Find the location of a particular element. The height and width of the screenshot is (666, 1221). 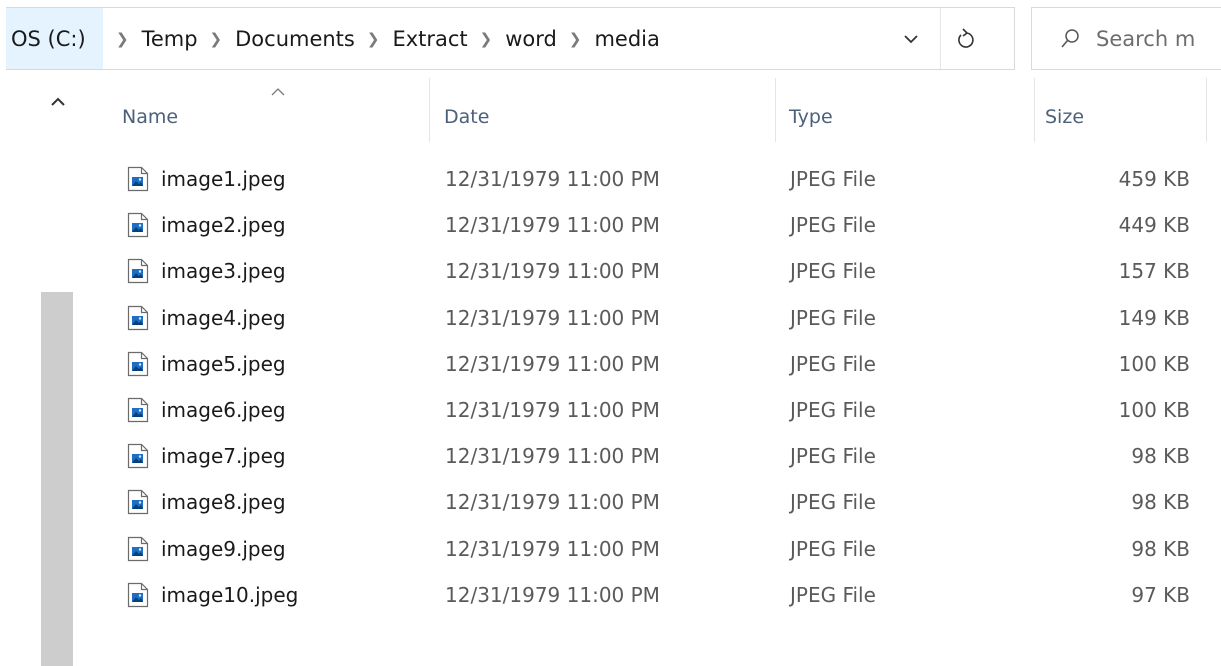

column-header-size: Size is located at coordinates (1125, 115).